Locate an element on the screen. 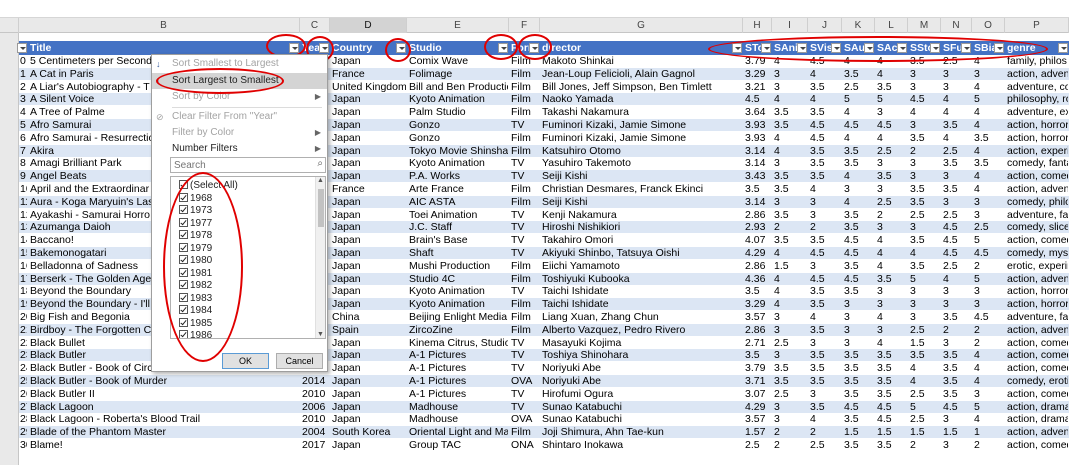 This screenshot has height=465, width=1069. number-filters-item: Number Filters ▶ is located at coordinates (239, 149).